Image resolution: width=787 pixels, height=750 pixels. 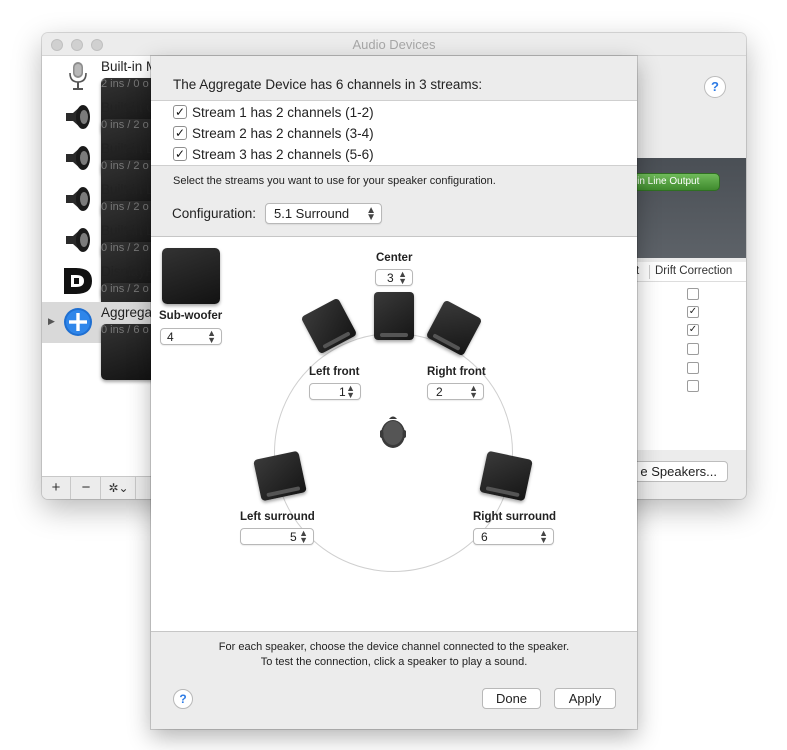 I want to click on device-item-aggregate: ▶ Aggrega 0 ins / 6 o, so click(x=100, y=341).